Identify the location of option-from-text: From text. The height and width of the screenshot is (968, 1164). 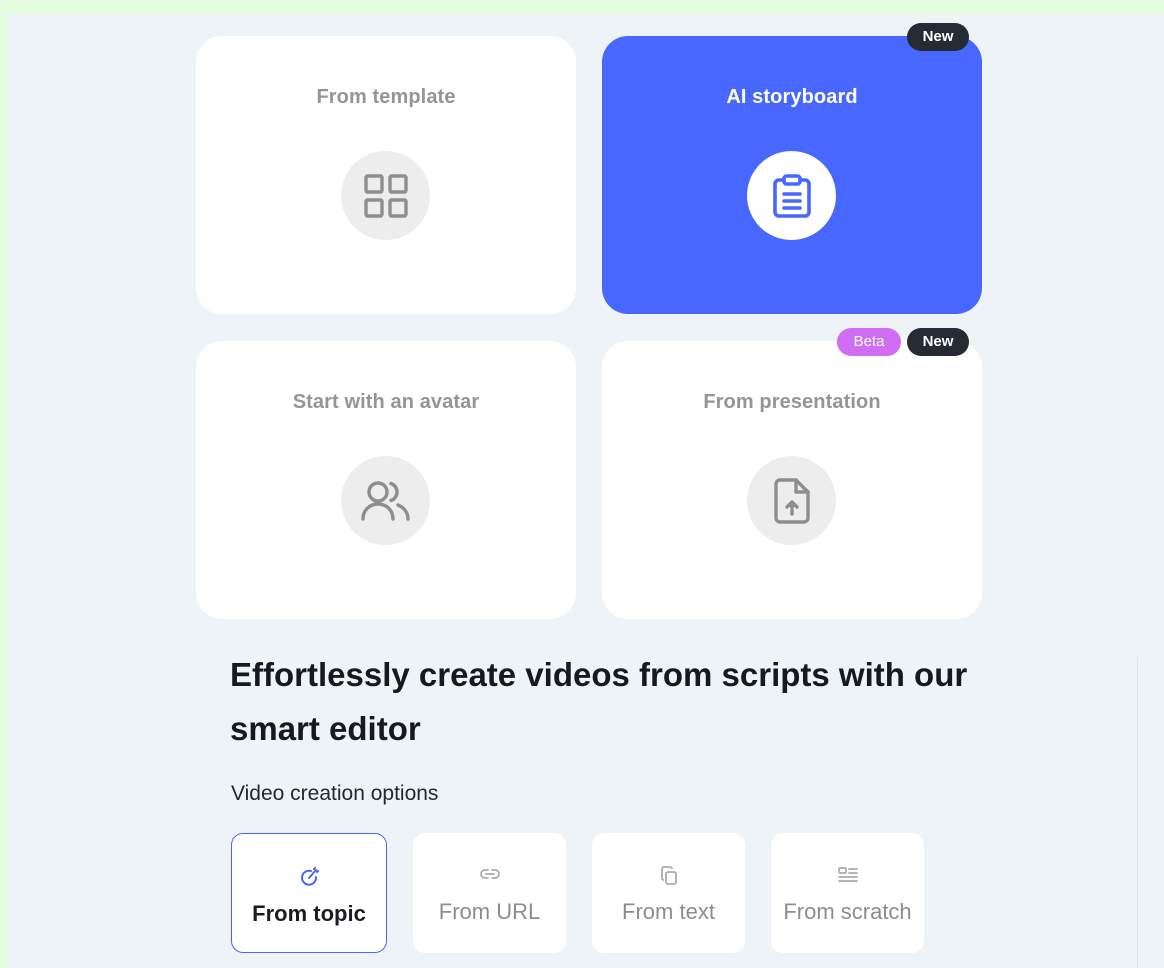
(668, 893).